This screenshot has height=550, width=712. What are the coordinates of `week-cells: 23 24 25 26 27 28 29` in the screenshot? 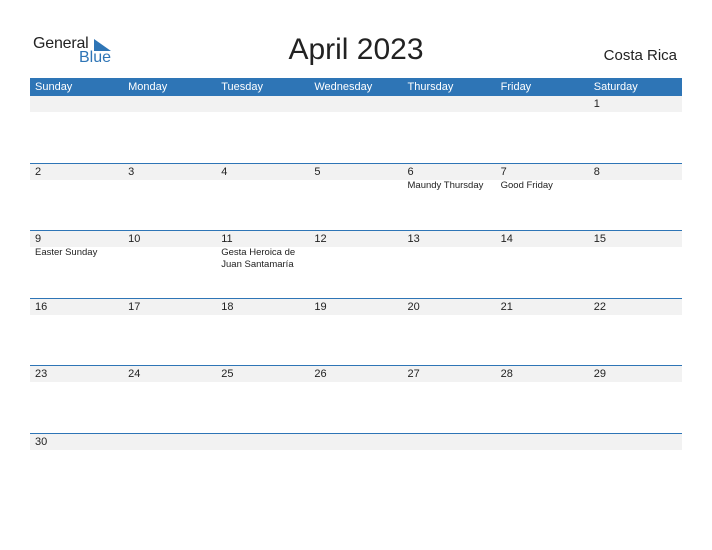 It's located at (356, 374).